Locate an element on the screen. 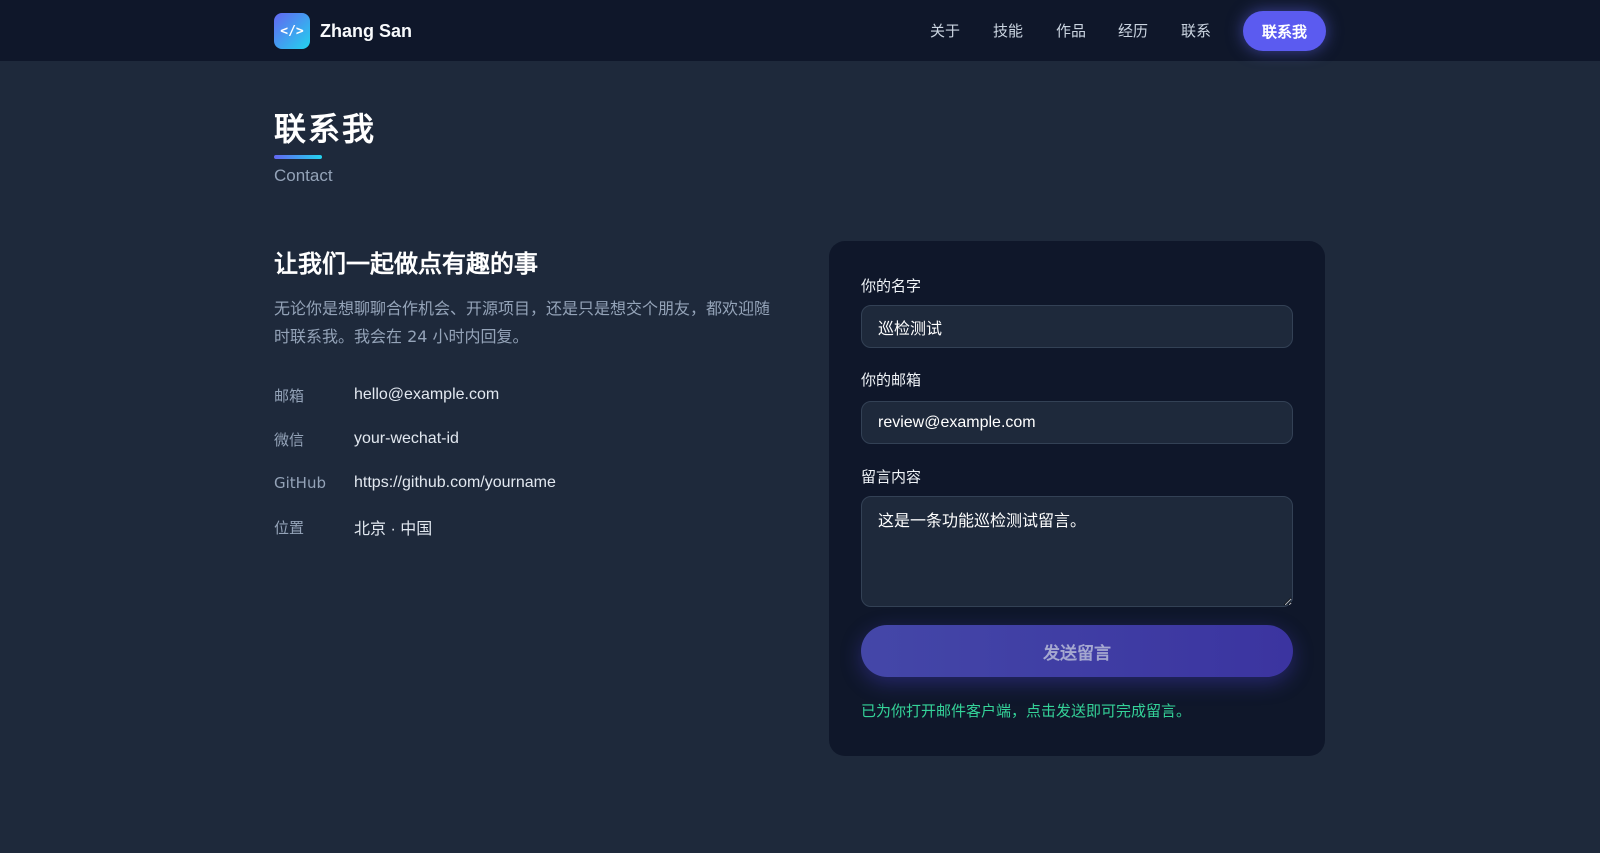  page-subtitle: Contact is located at coordinates (303, 175).